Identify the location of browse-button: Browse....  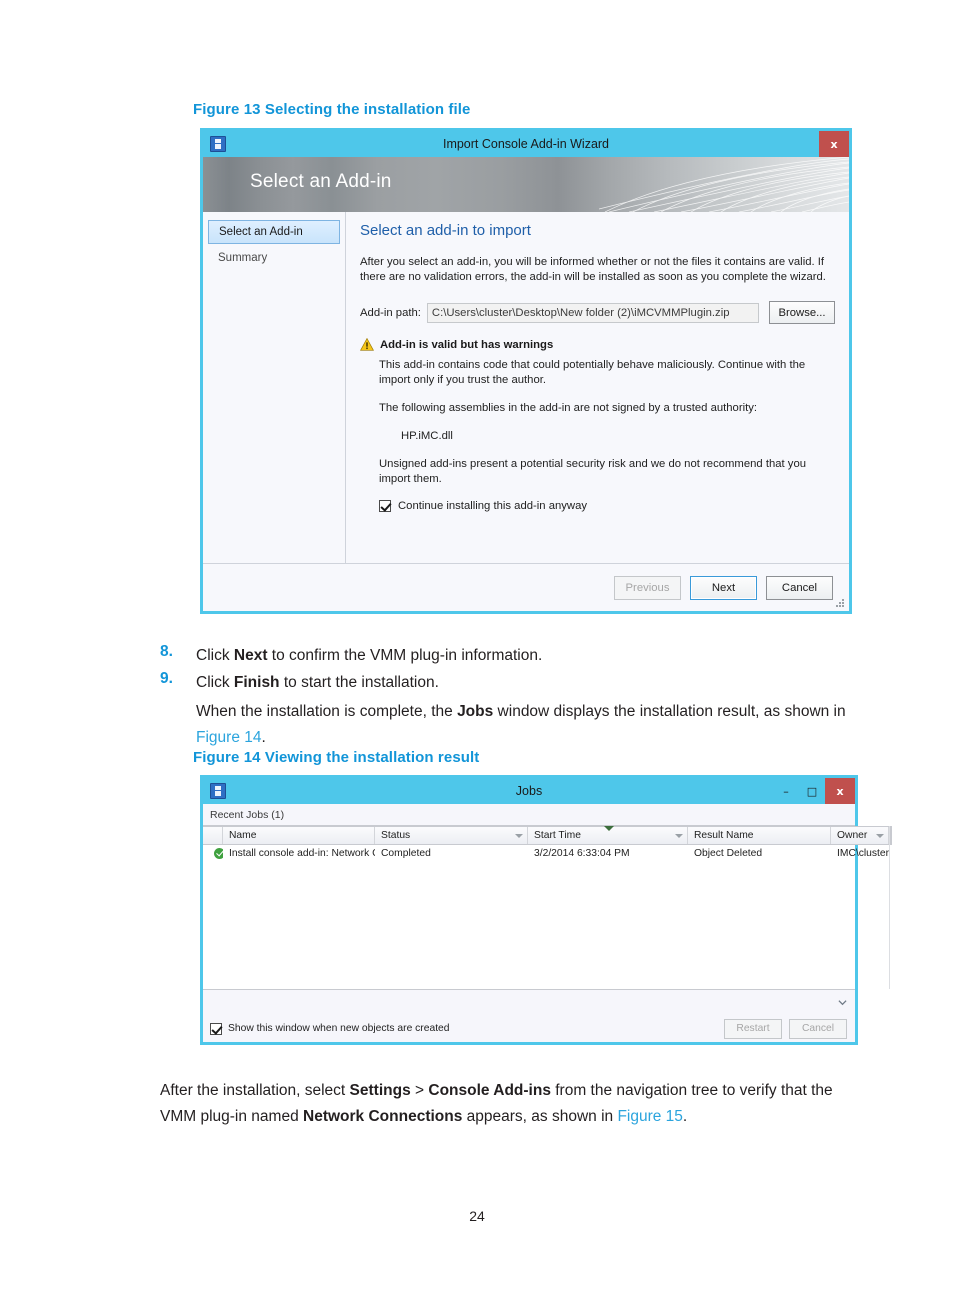
(802, 312).